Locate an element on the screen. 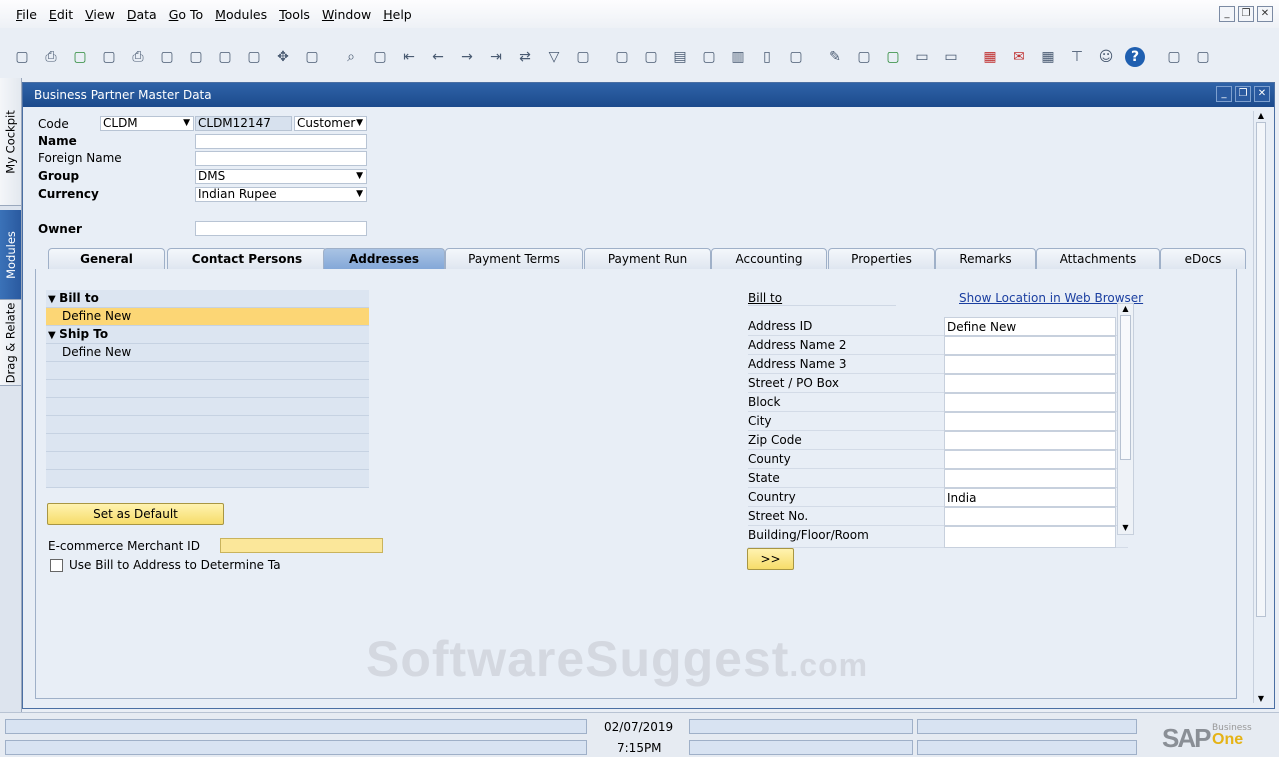  chart-icon: ▥ is located at coordinates (738, 57).